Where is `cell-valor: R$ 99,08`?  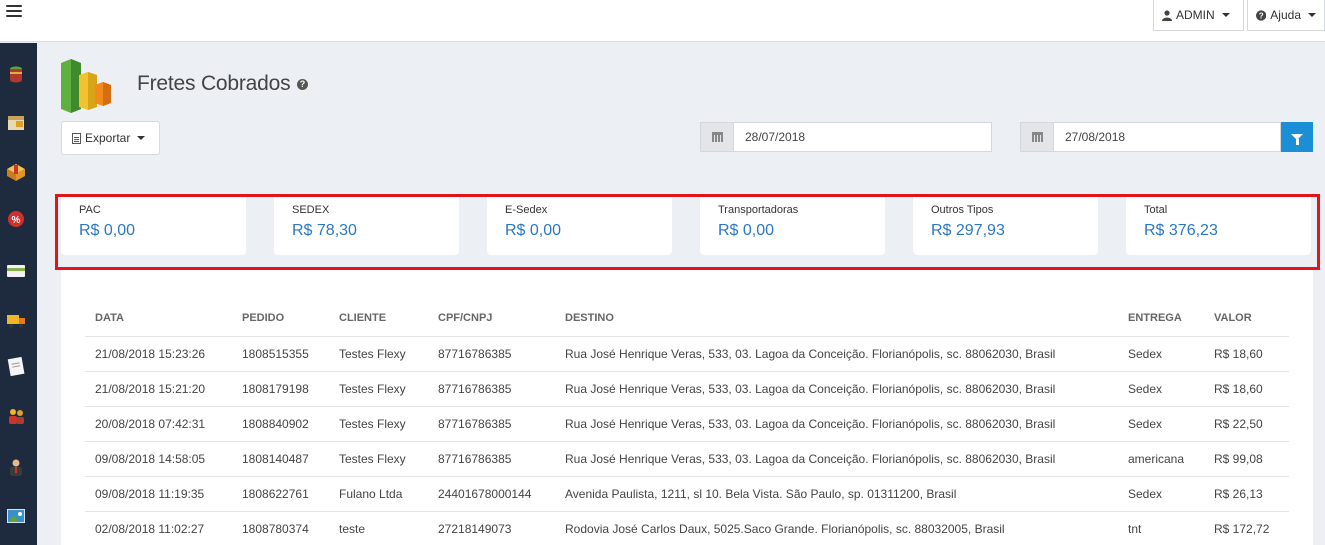
cell-valor: R$ 99,08 is located at coordinates (1246, 458).